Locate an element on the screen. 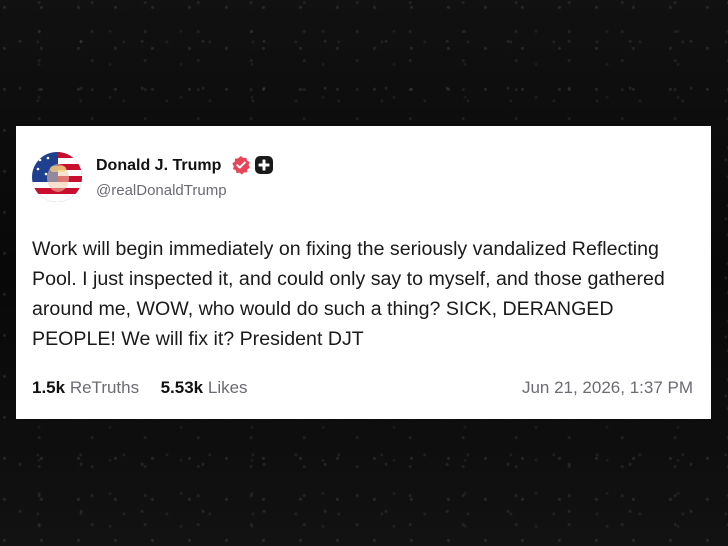 Image resolution: width=728 pixels, height=546 pixels. avatar is located at coordinates (57, 177).